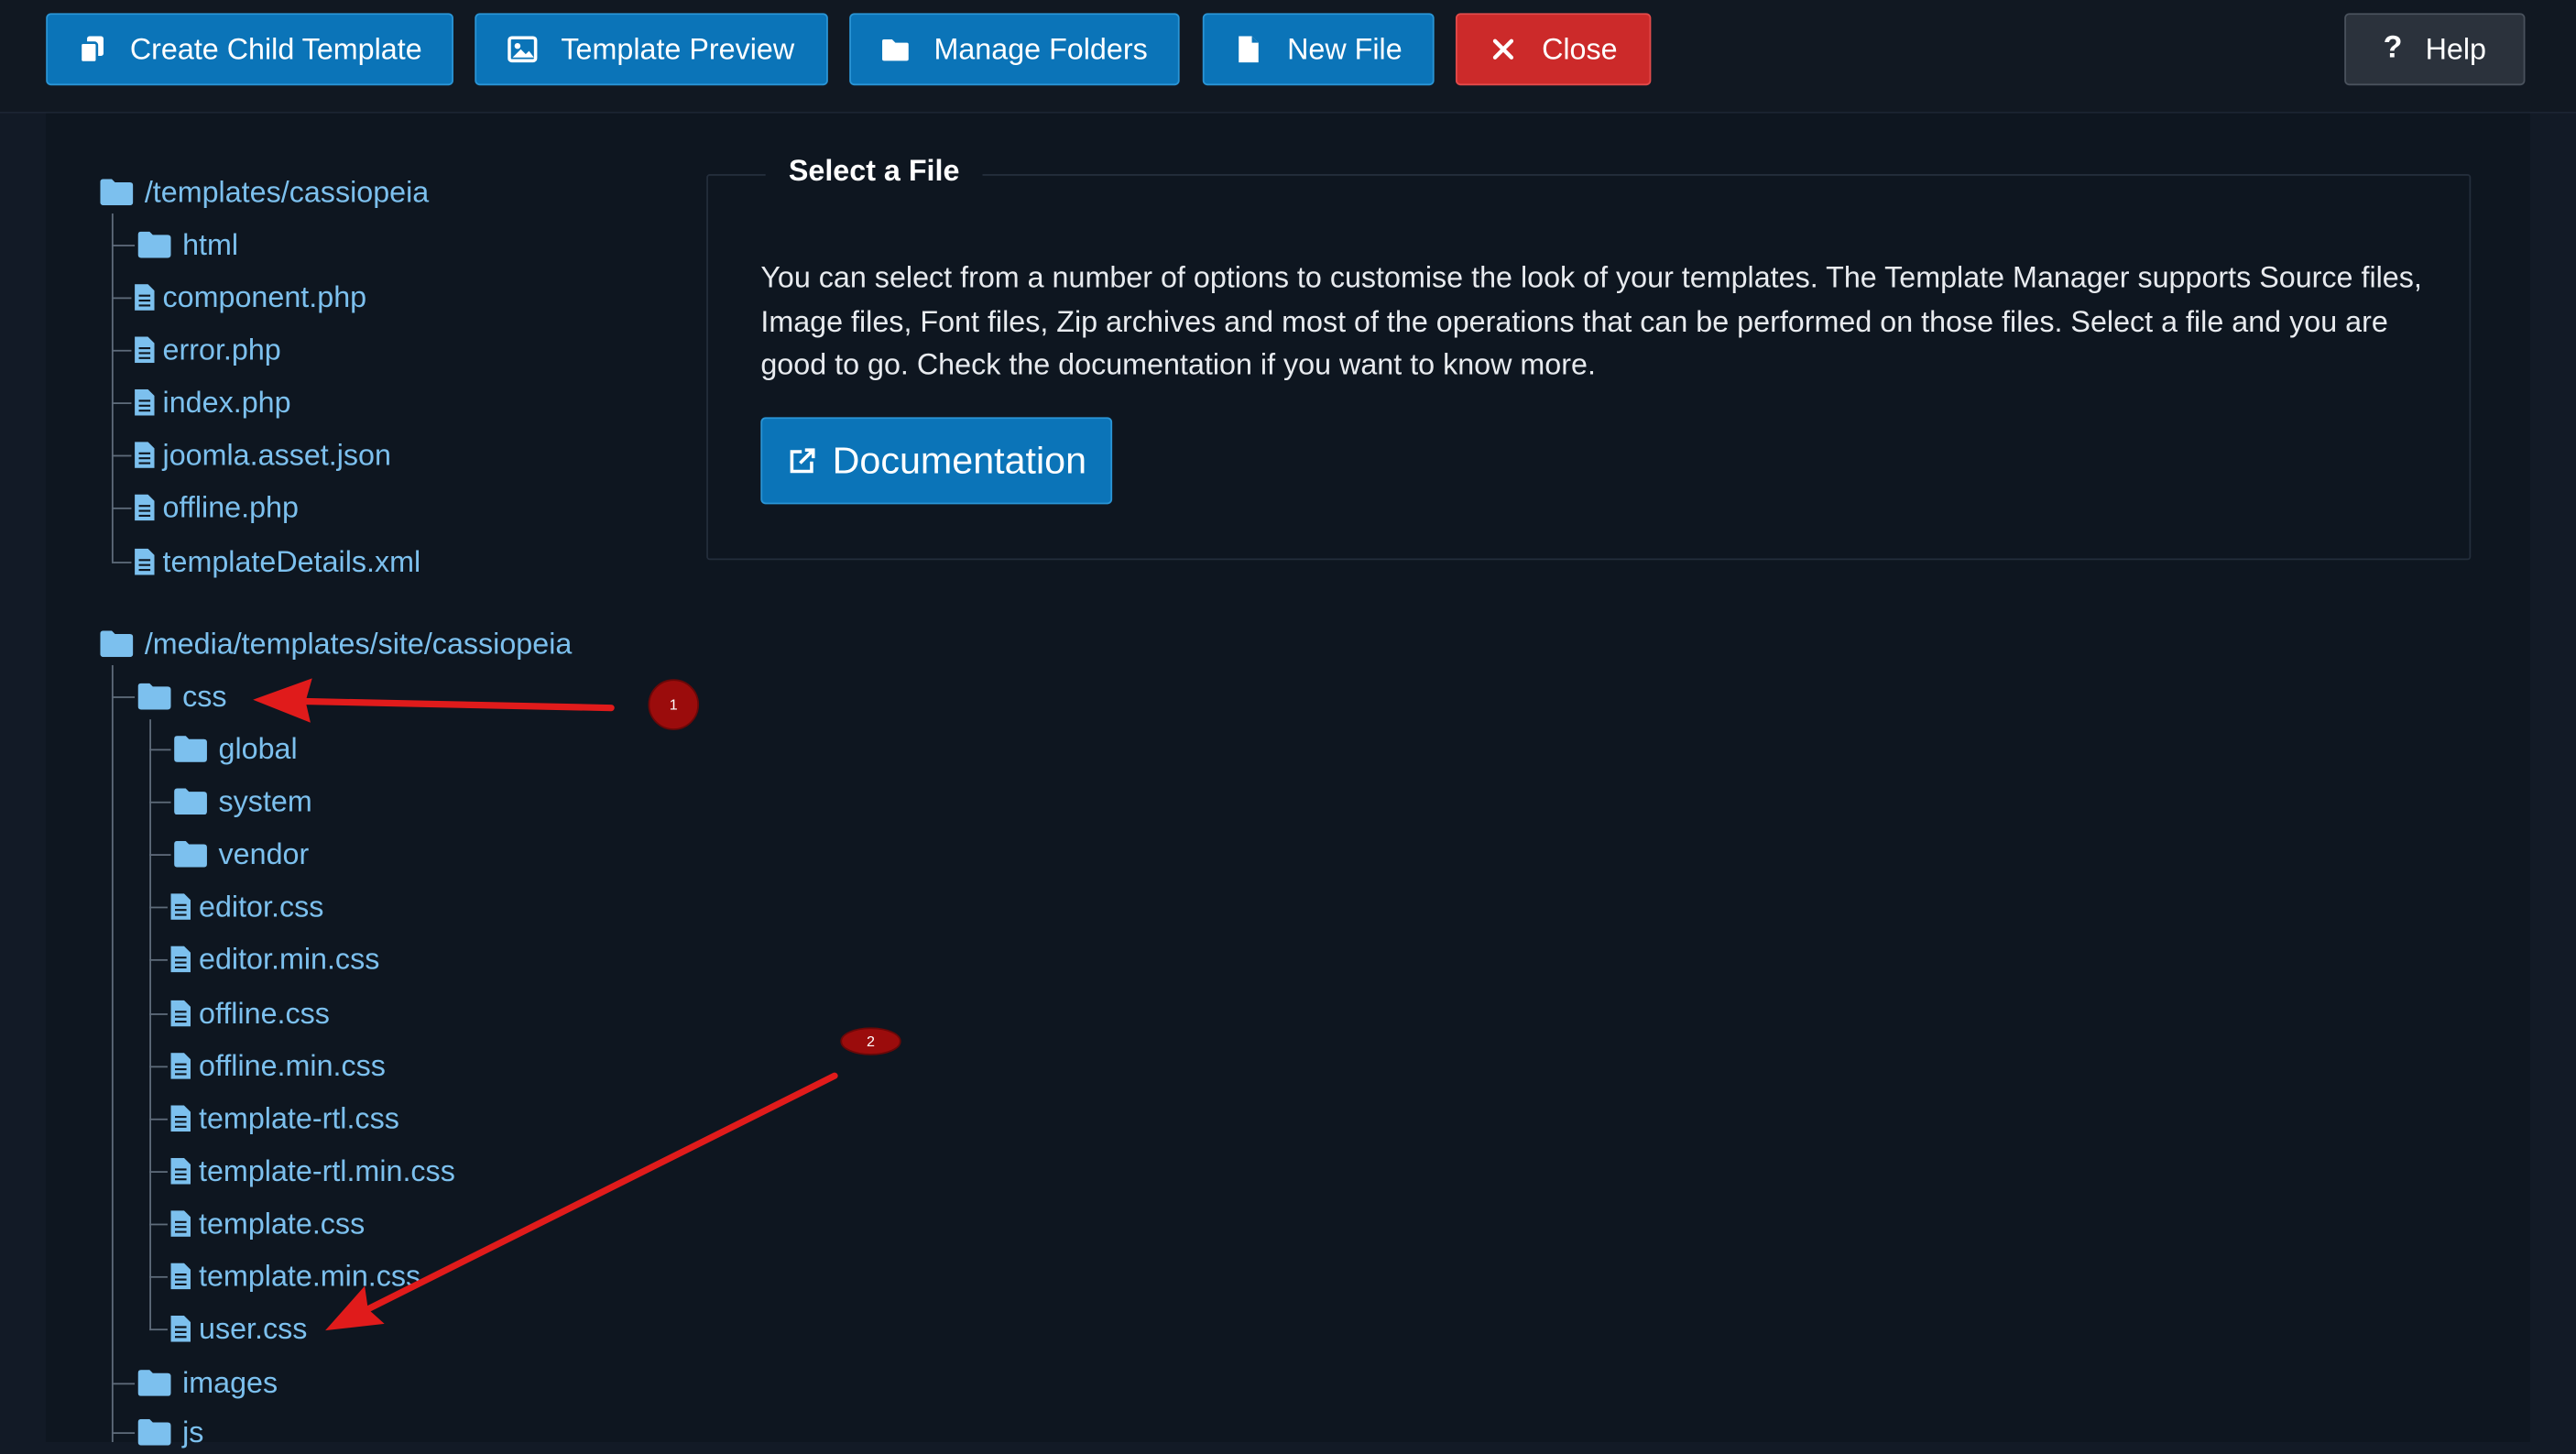 Image resolution: width=2576 pixels, height=1454 pixels. What do you see at coordinates (265, 296) in the screenshot?
I see `tree-file-label: component.php` at bounding box center [265, 296].